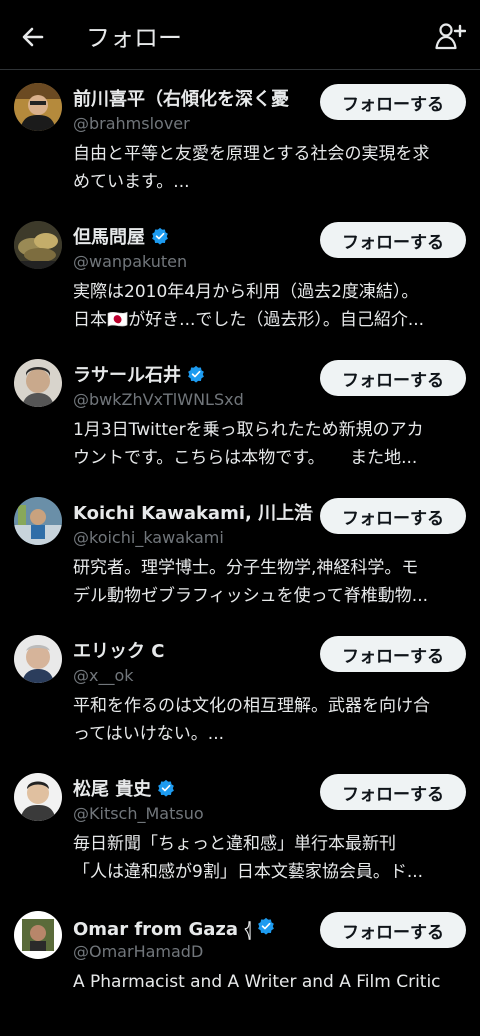 The height and width of the screenshot is (1036, 480). What do you see at coordinates (112, 789) in the screenshot?
I see `user-name: 松尾 貴史` at bounding box center [112, 789].